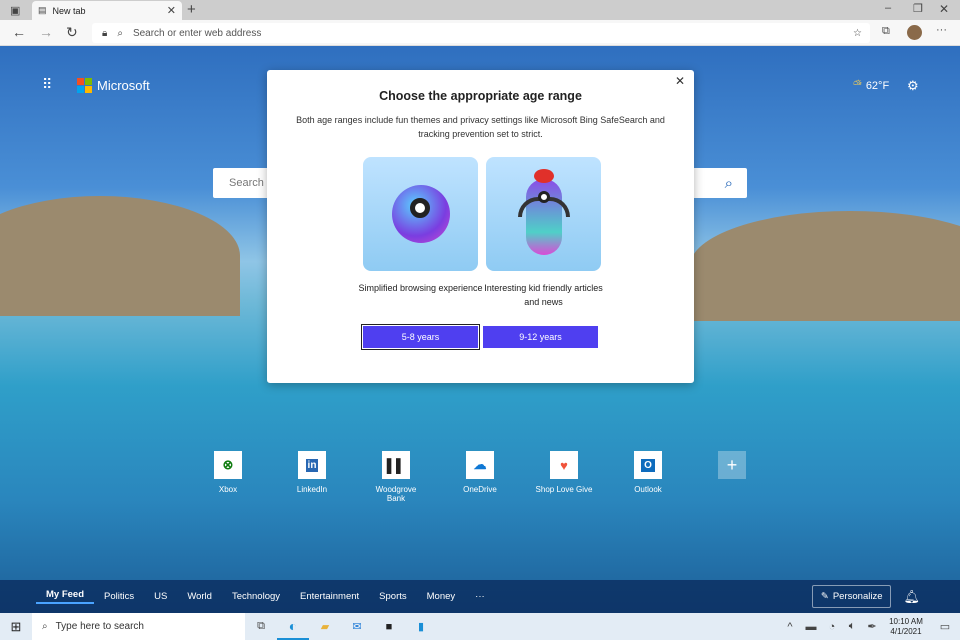  I want to click on feed-more-button: ···, so click(480, 596).